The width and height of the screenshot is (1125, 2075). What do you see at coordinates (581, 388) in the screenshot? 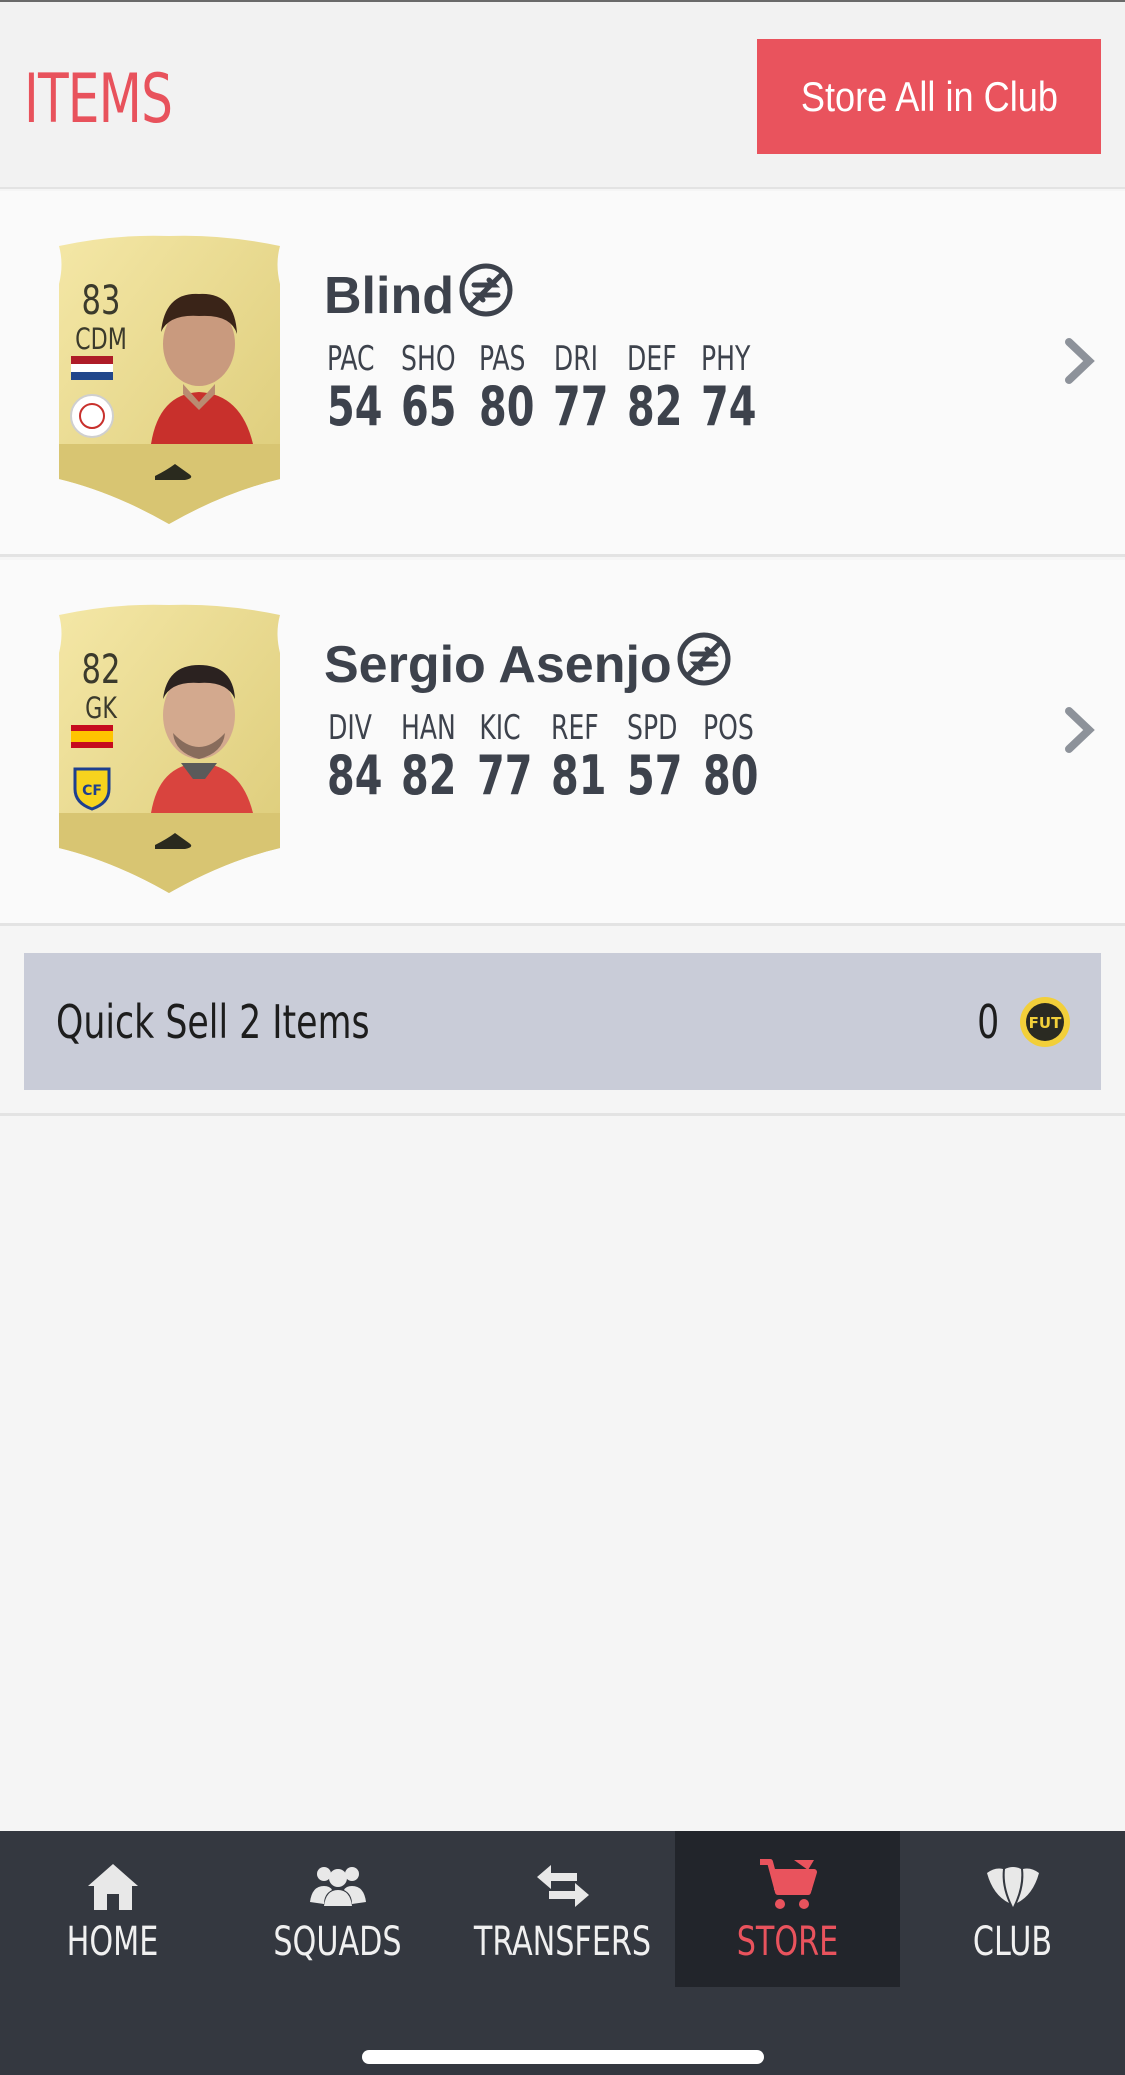
I see `stat-dri: DRI 77` at bounding box center [581, 388].